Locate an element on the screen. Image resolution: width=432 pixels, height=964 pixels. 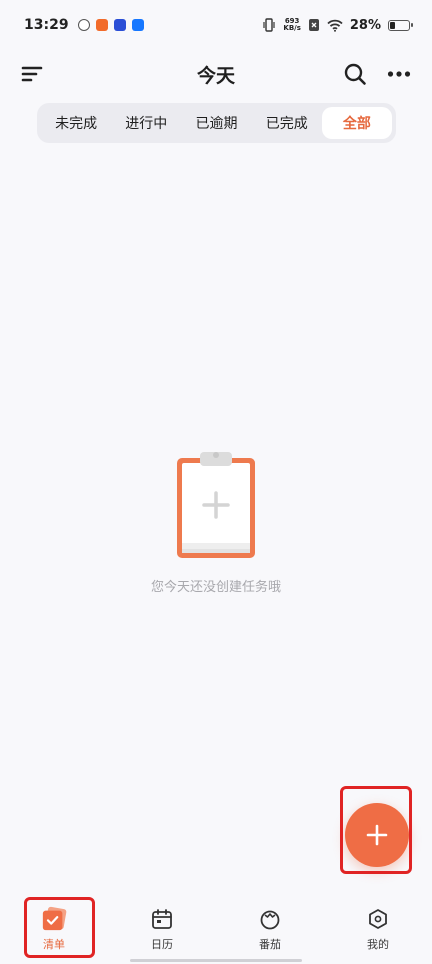
nav-item-tomato: 番茄 is located at coordinates (270, 929).